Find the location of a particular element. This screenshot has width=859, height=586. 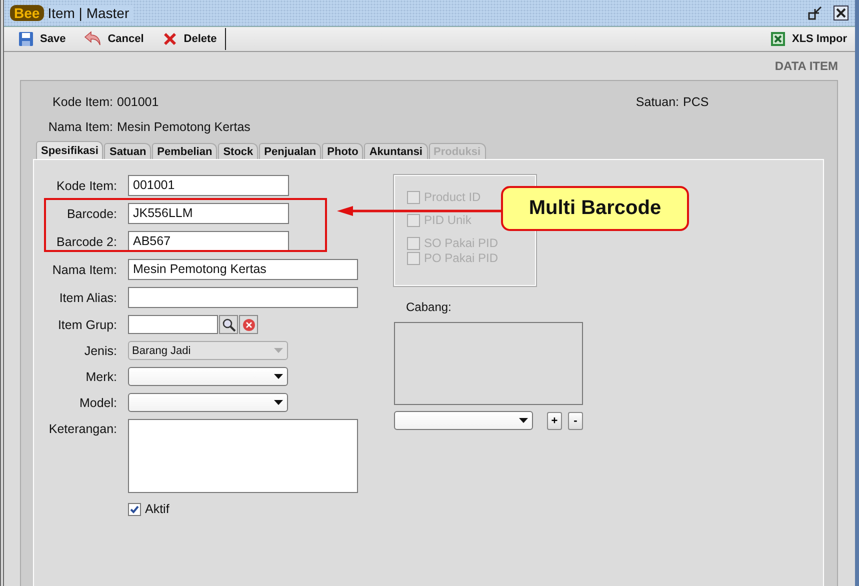

undo-arrow-icon is located at coordinates (93, 39).